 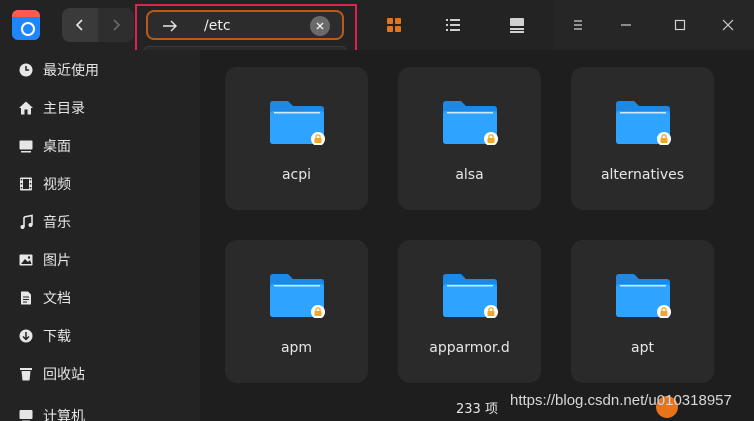 What do you see at coordinates (26, 298) in the screenshot?
I see `document-icon` at bounding box center [26, 298].